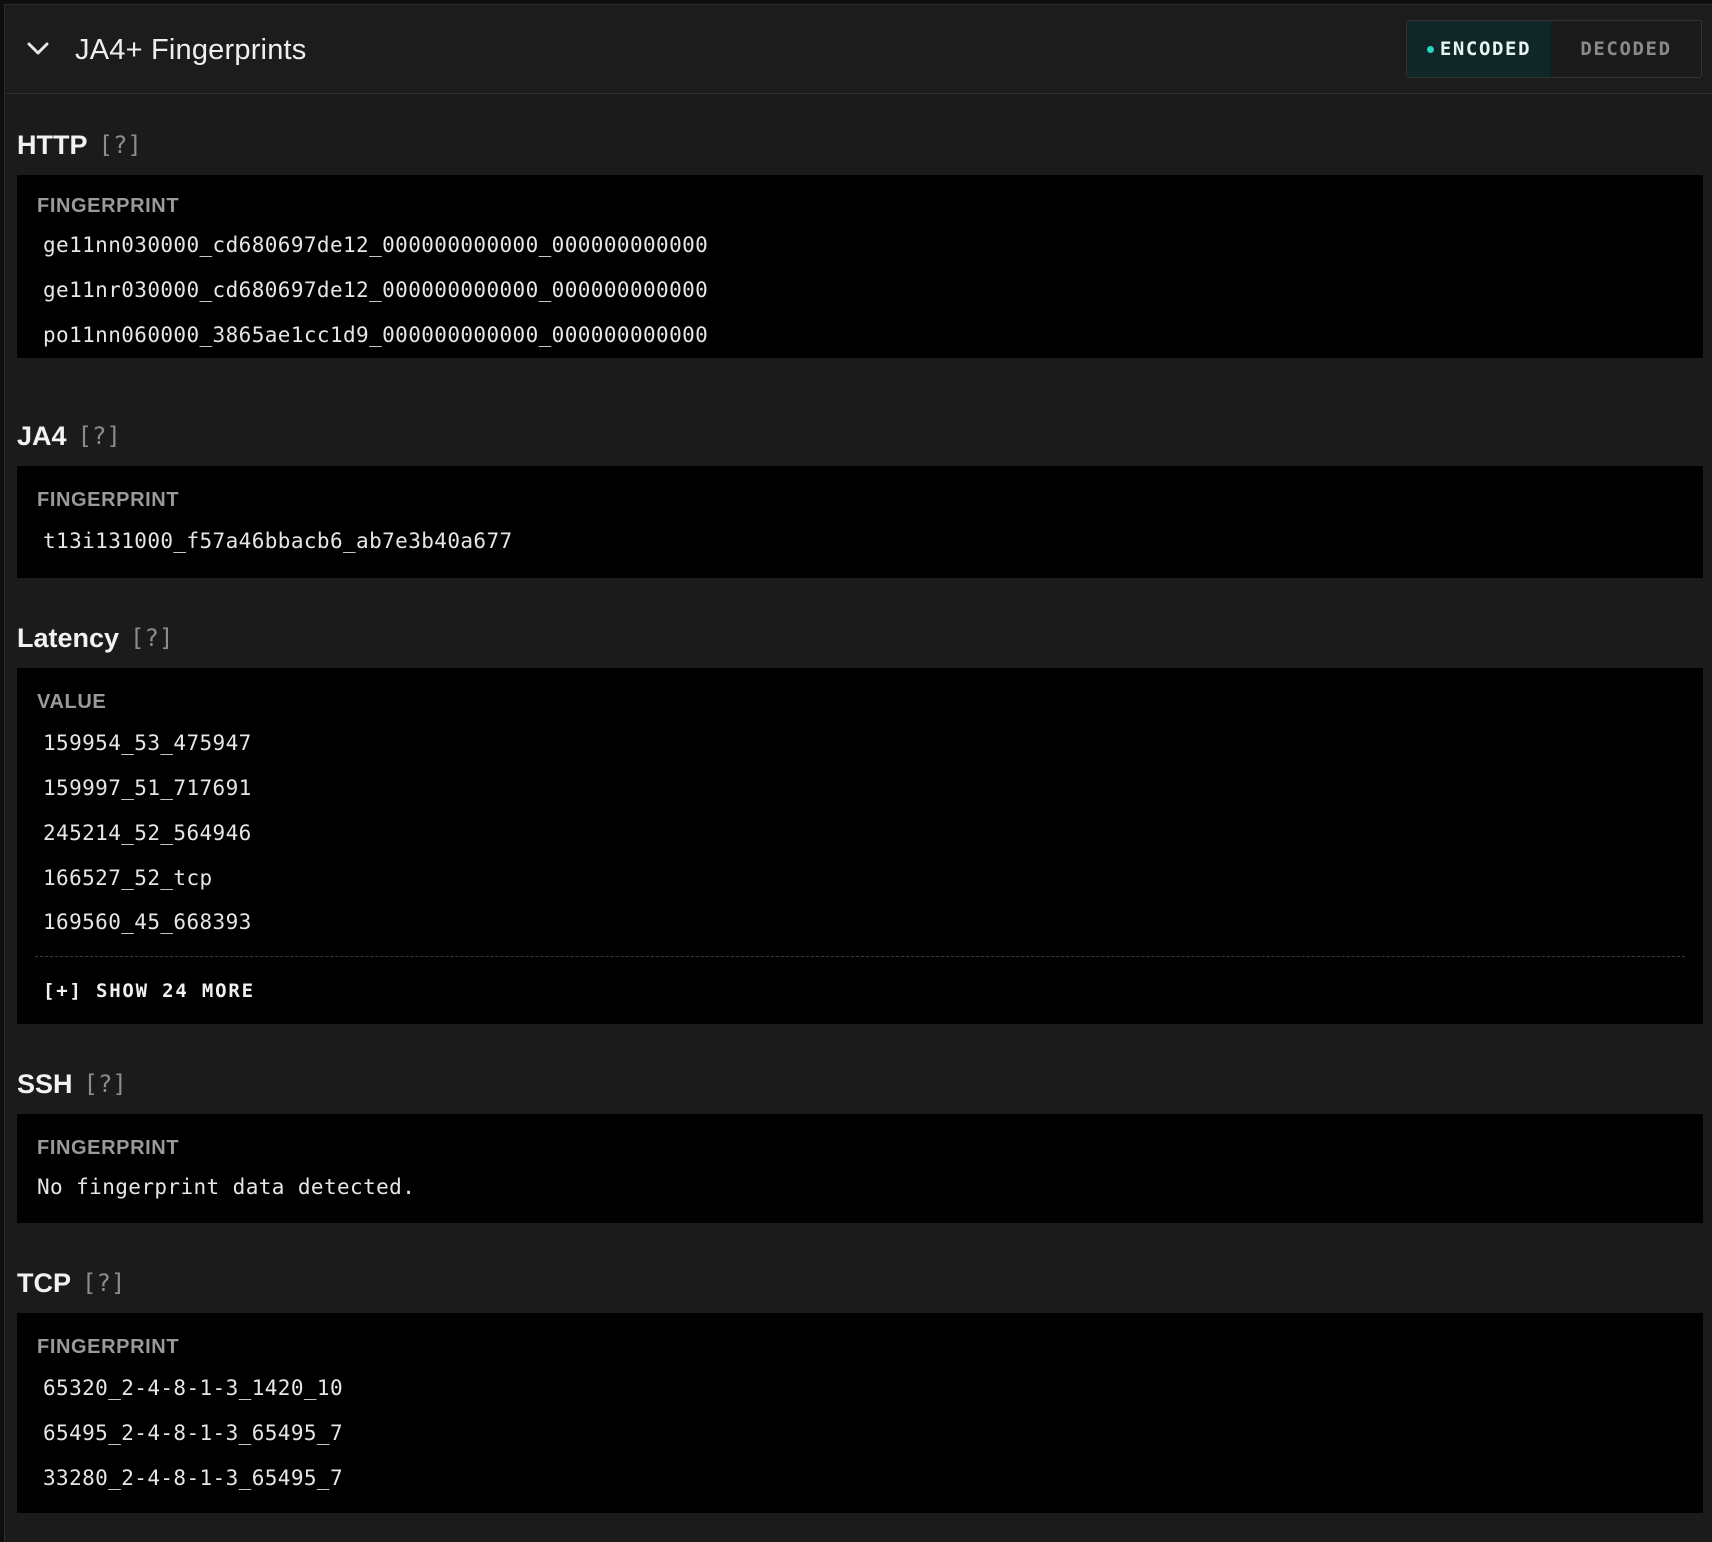 The image size is (1712, 1542). What do you see at coordinates (69, 436) in the screenshot?
I see `section-title-ja4: JA4 [?]` at bounding box center [69, 436].